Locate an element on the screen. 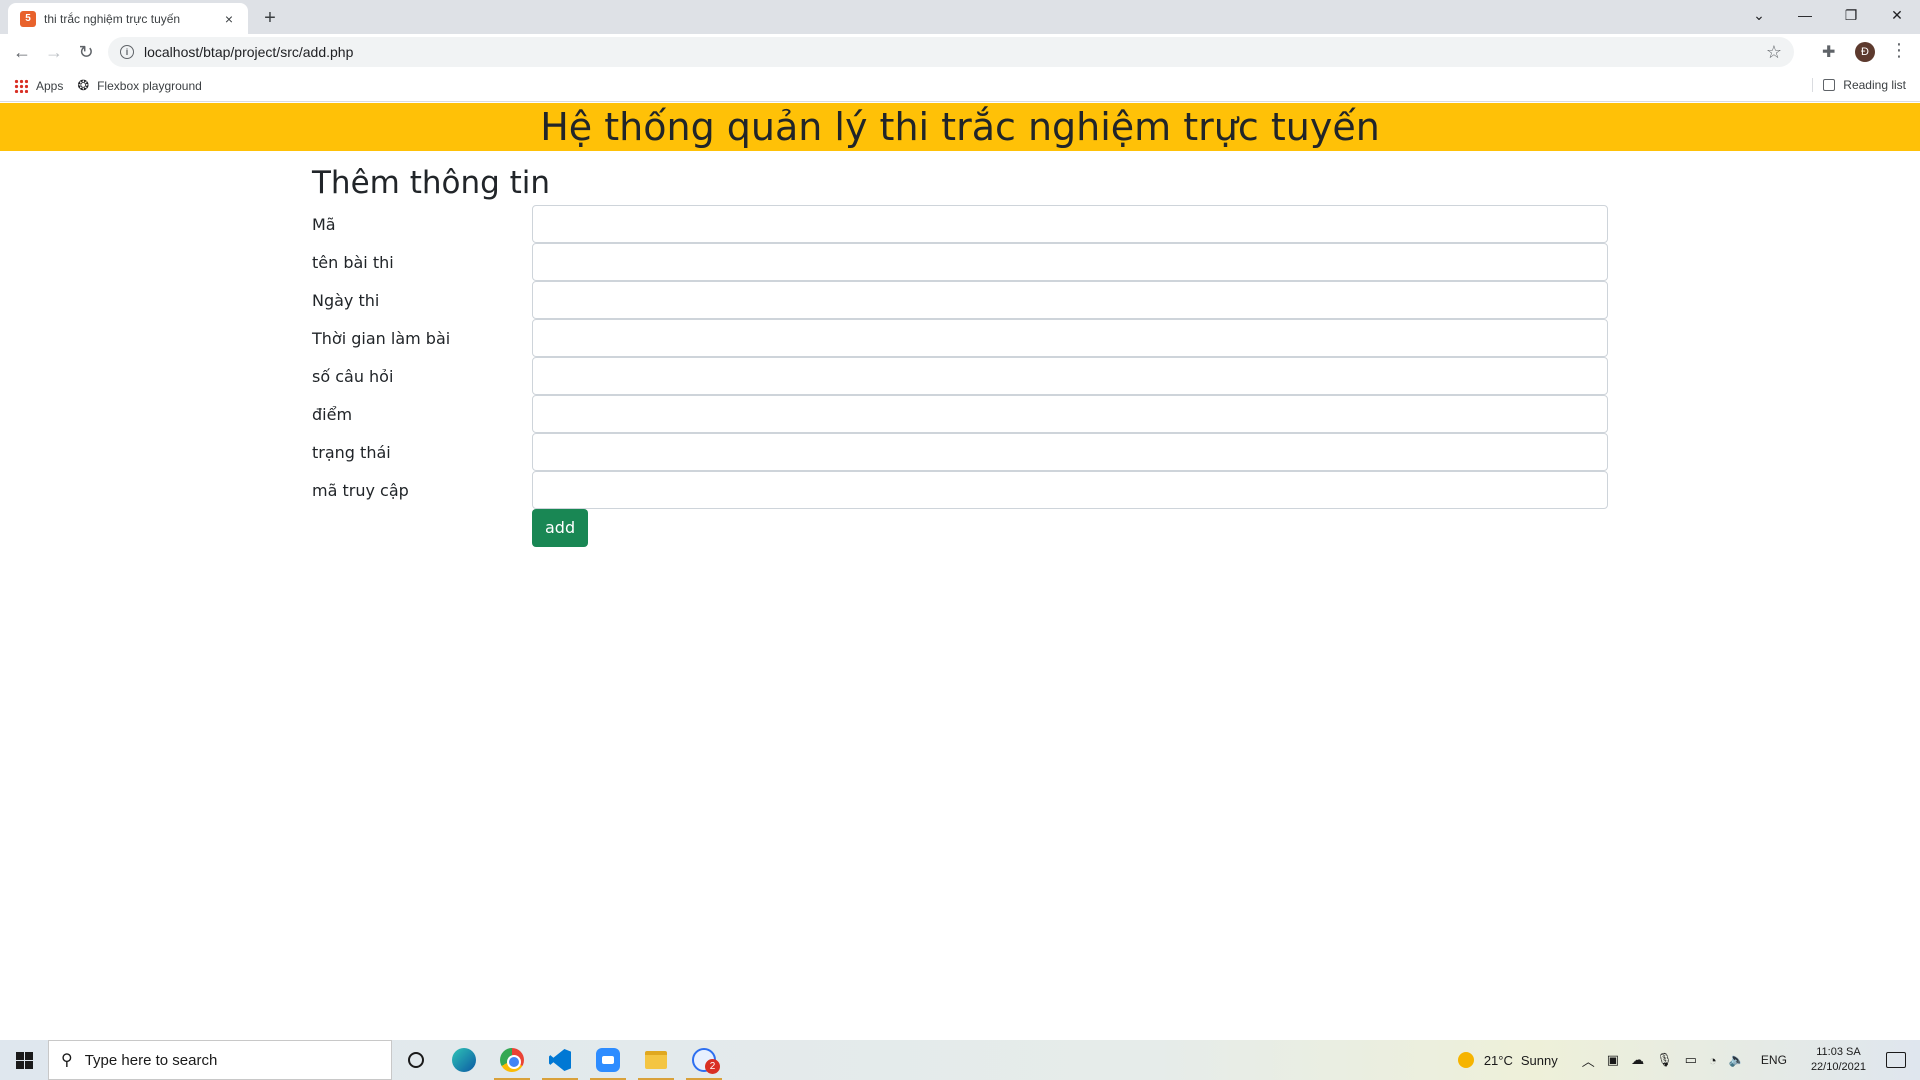 The image size is (1920, 1080). vscode-icon is located at coordinates (560, 1060).